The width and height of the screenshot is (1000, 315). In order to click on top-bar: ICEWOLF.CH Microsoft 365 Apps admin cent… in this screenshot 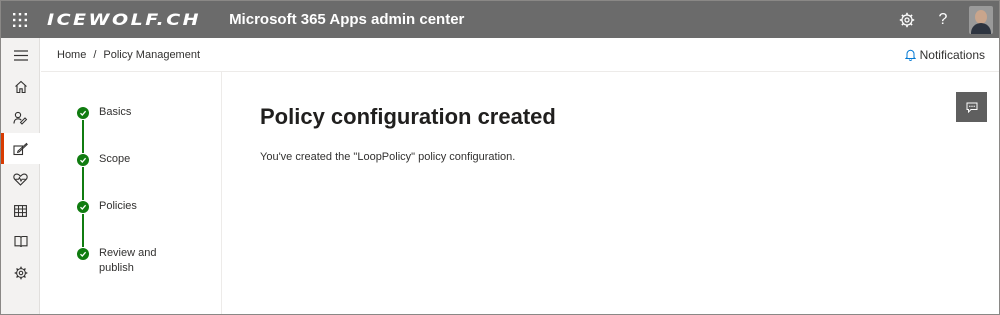, I will do `click(500, 19)`.